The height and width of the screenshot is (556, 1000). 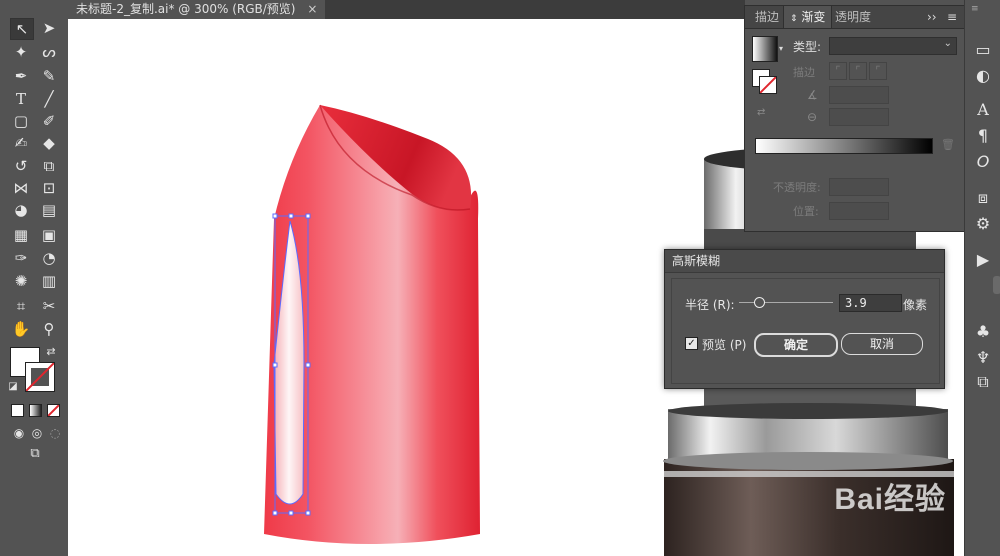 I want to click on tab-collapse-icon: ⇕, so click(x=794, y=19).